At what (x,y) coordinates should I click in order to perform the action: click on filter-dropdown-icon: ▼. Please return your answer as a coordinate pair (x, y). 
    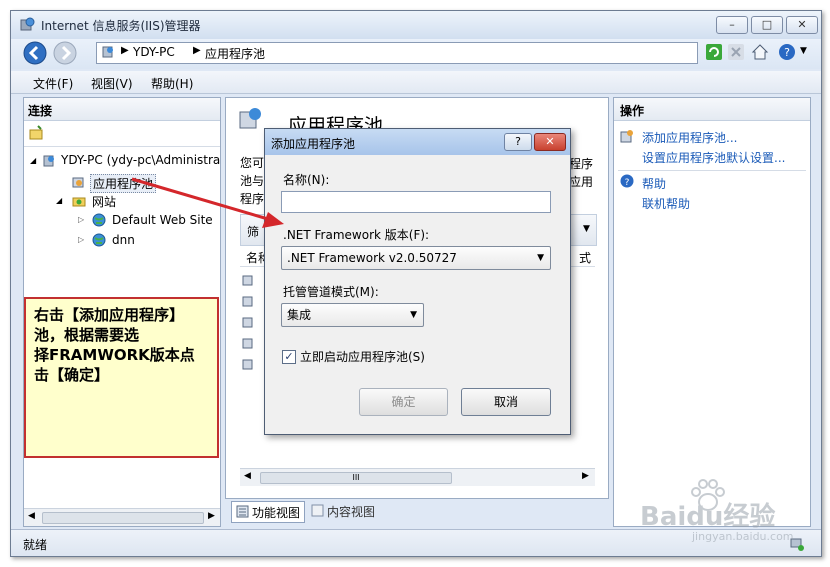
    Looking at the image, I should click on (586, 229).